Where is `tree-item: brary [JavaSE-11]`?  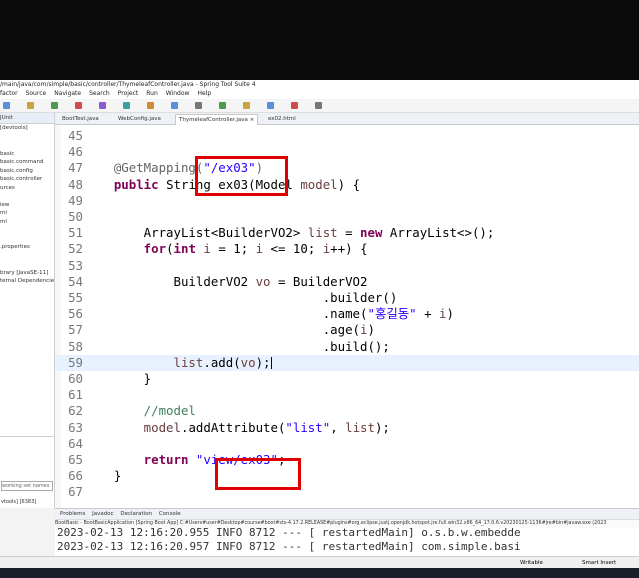 tree-item: brary [JavaSE-11] is located at coordinates (27, 273).